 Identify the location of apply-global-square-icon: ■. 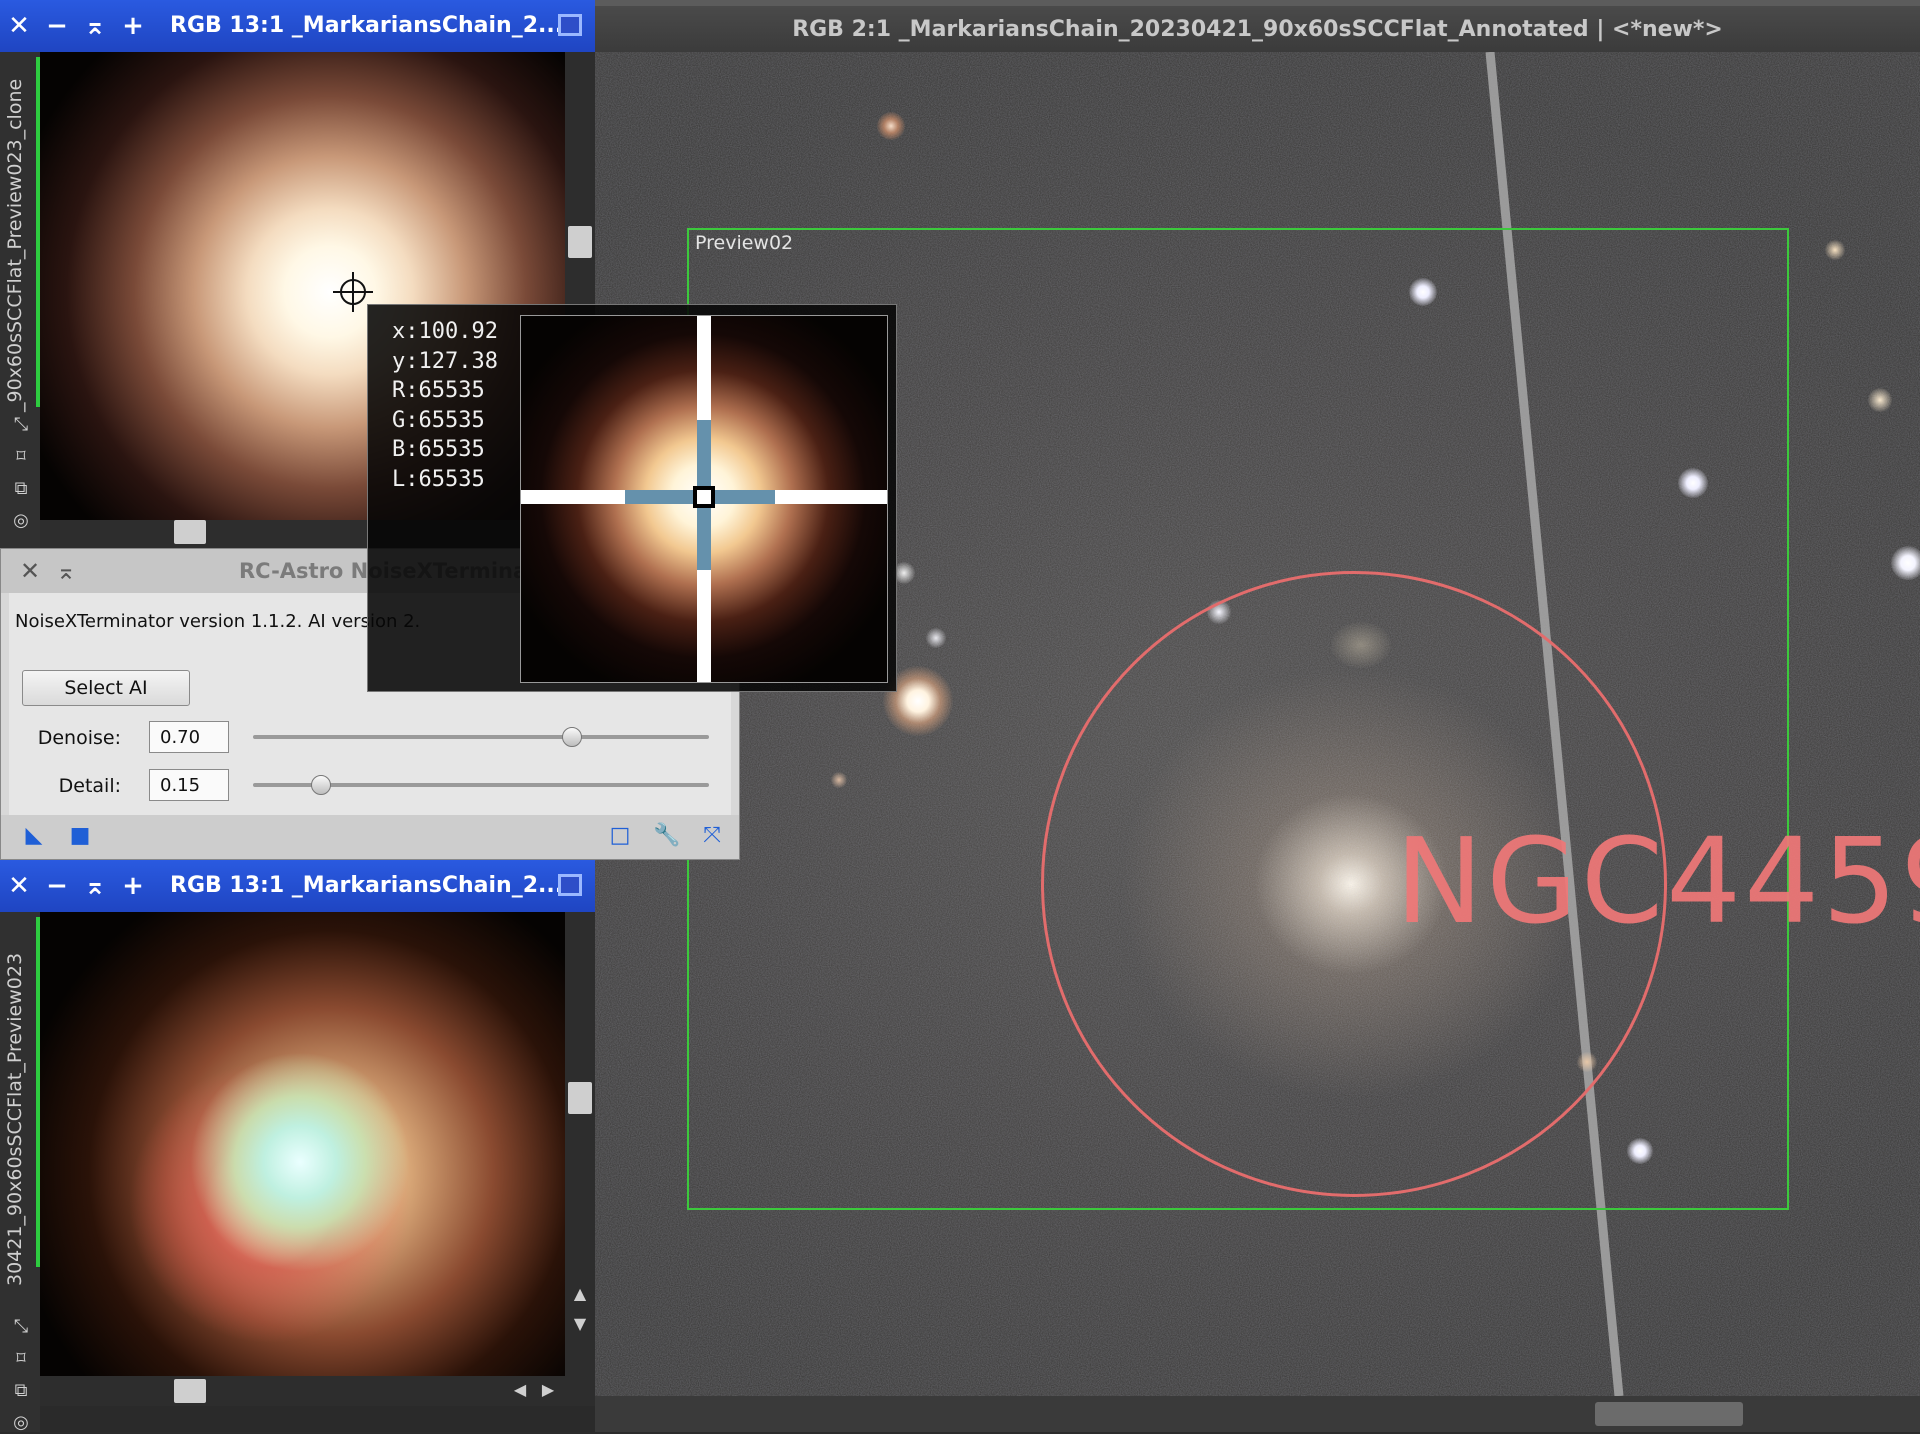
(80, 836).